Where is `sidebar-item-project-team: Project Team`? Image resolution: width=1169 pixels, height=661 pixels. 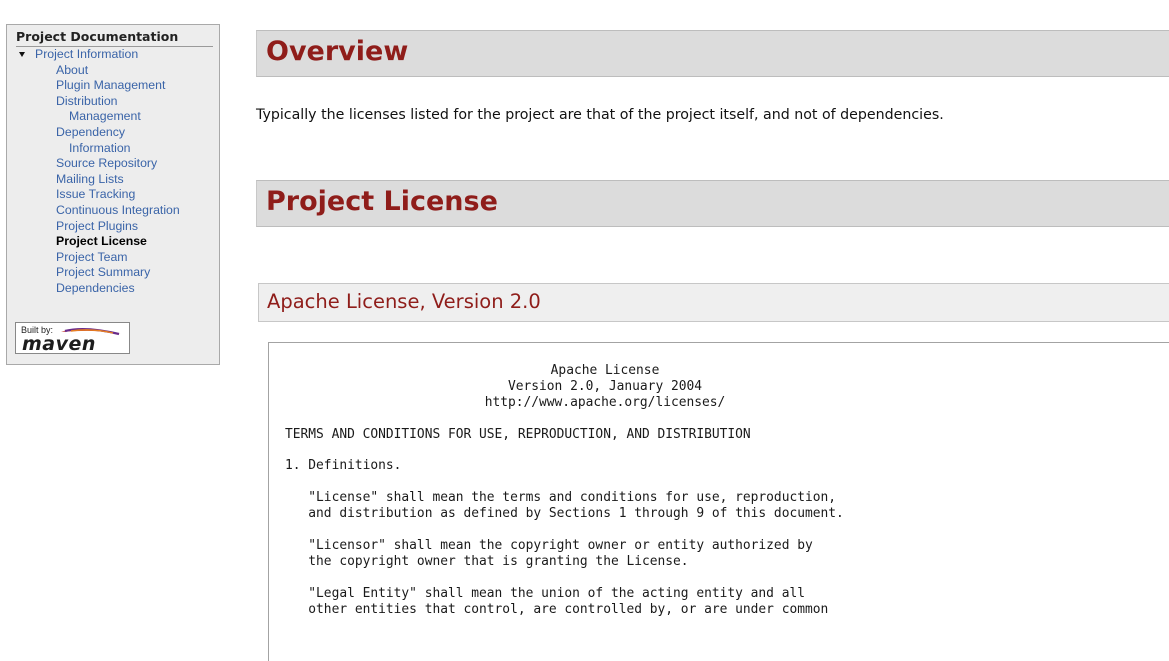
sidebar-item-project-team: Project Team is located at coordinates (117, 258).